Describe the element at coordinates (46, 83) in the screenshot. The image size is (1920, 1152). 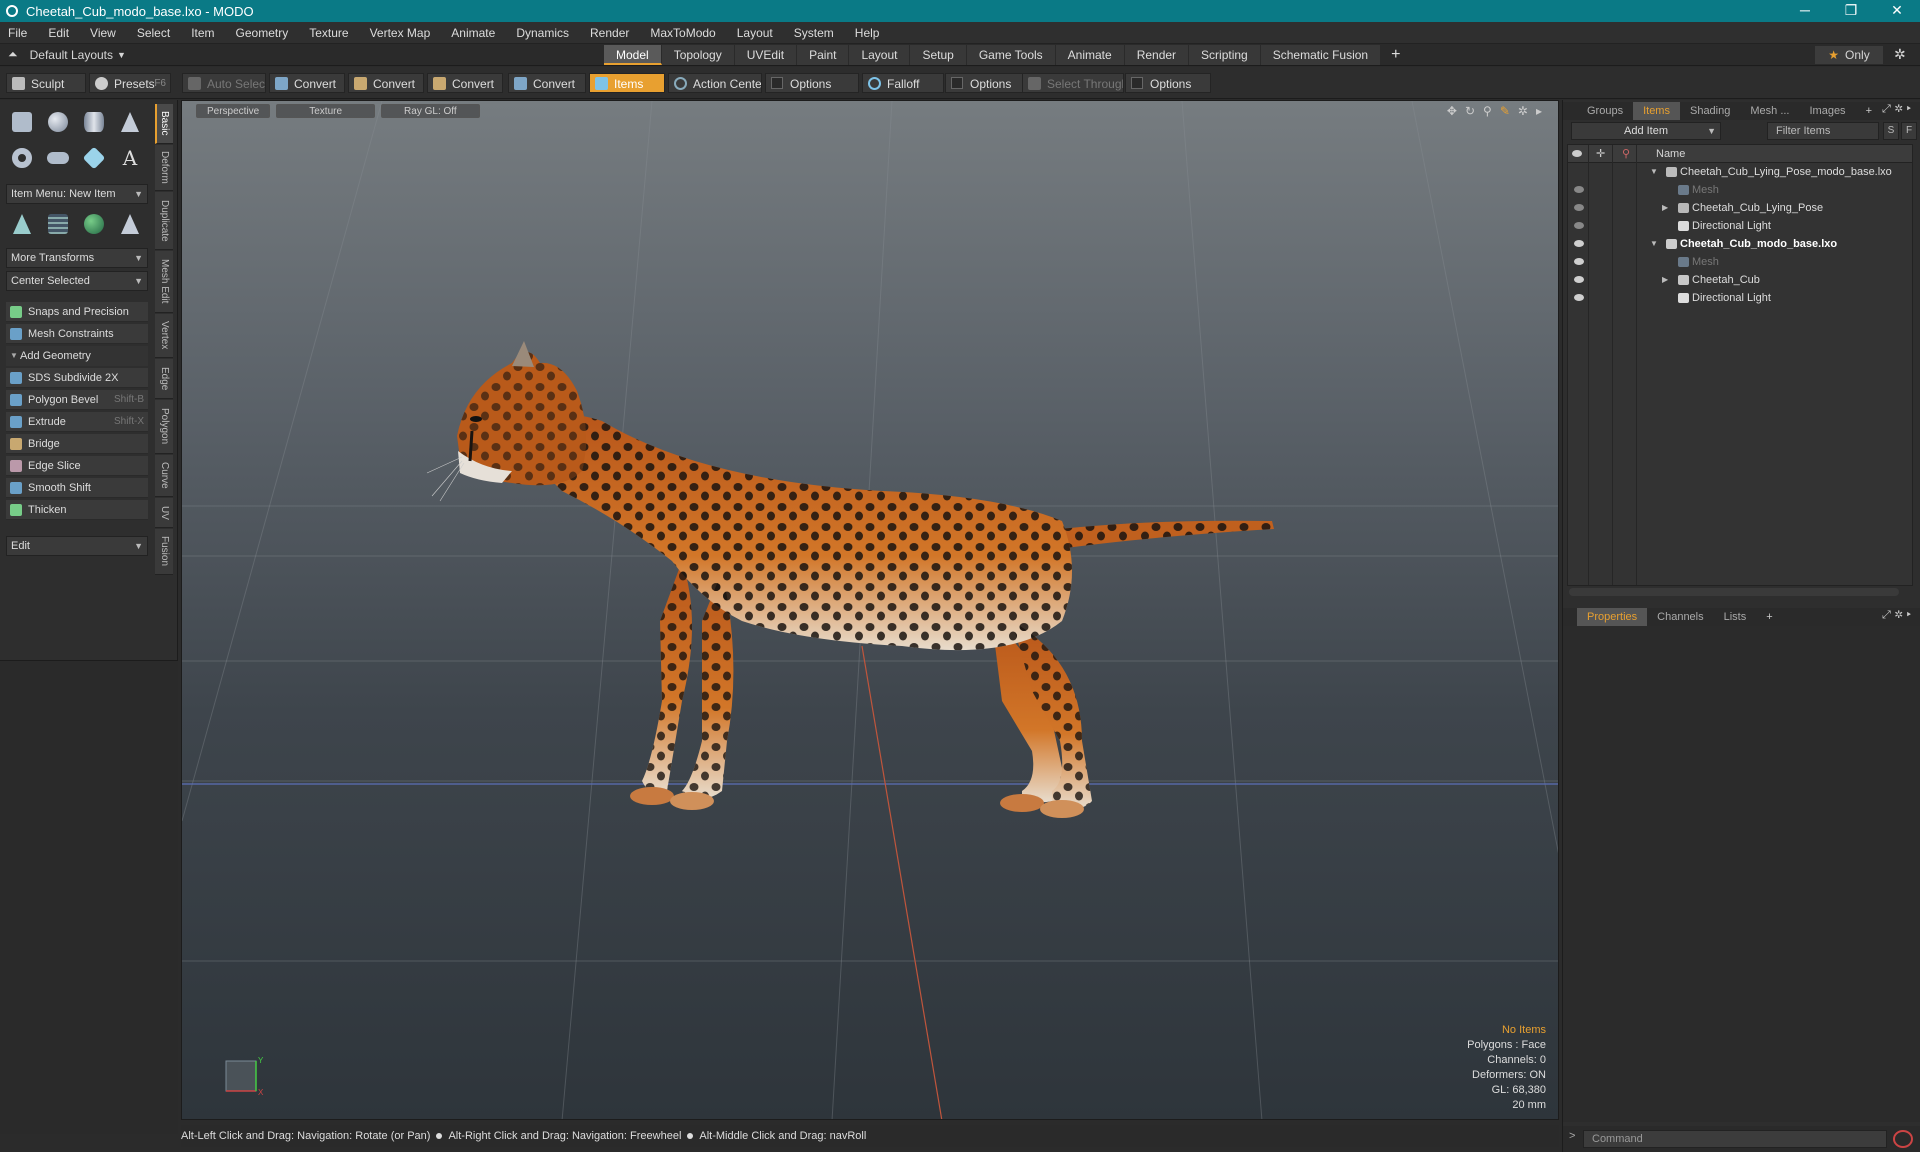
I see `sculpt-button: Sculpt` at that location.